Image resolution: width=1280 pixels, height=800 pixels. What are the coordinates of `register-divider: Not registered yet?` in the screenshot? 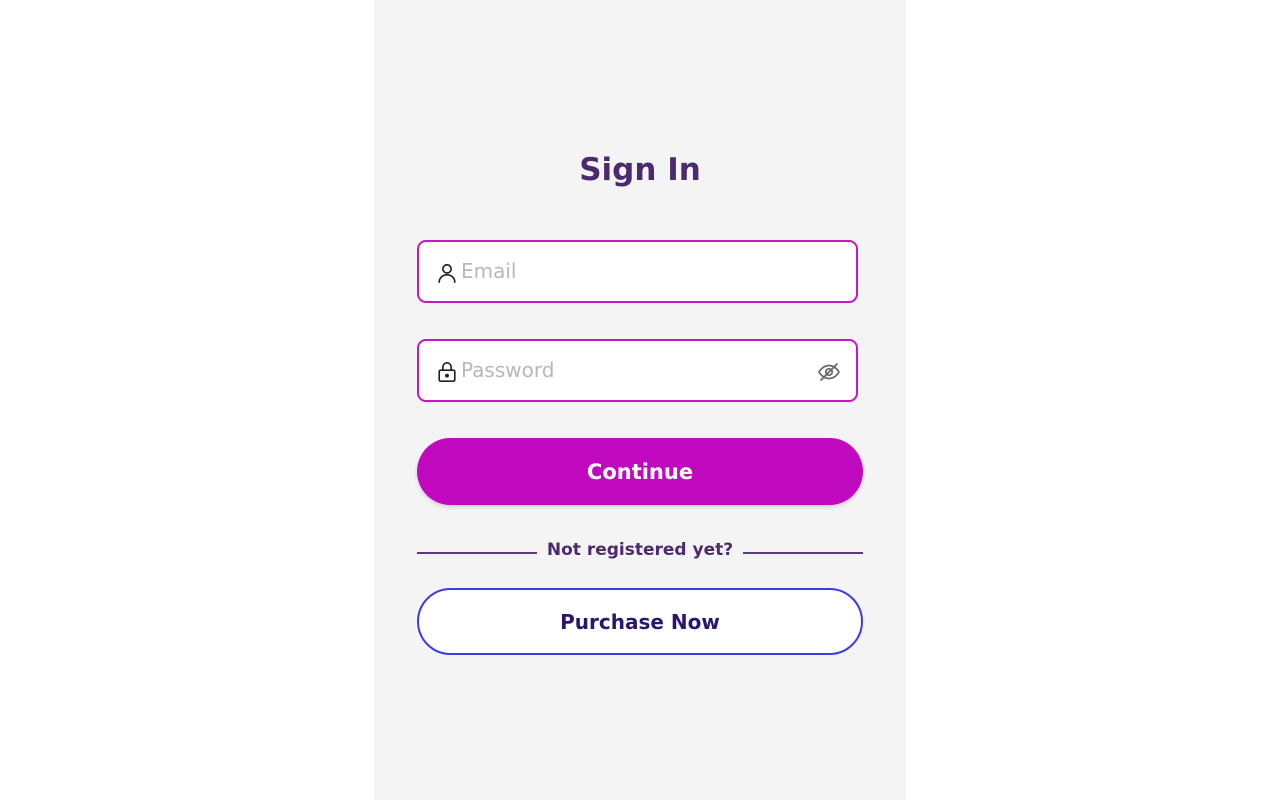 It's located at (640, 552).